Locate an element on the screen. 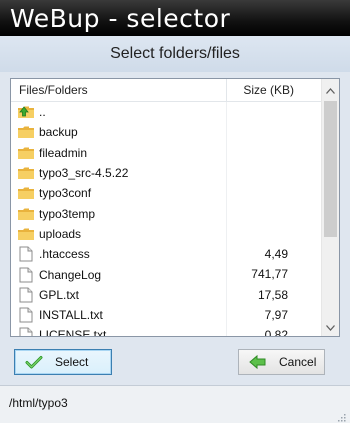 The height and width of the screenshot is (423, 350). row-name: .. is located at coordinates (42, 112).